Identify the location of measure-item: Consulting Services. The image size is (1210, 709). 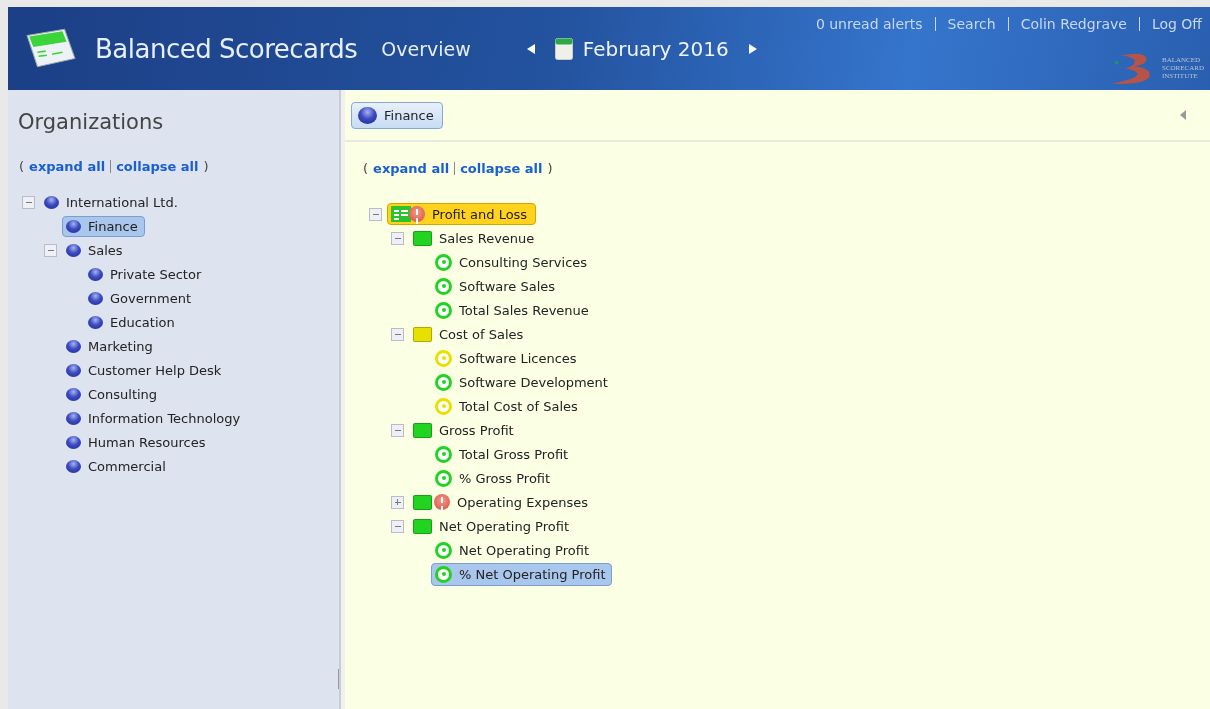
(513, 262).